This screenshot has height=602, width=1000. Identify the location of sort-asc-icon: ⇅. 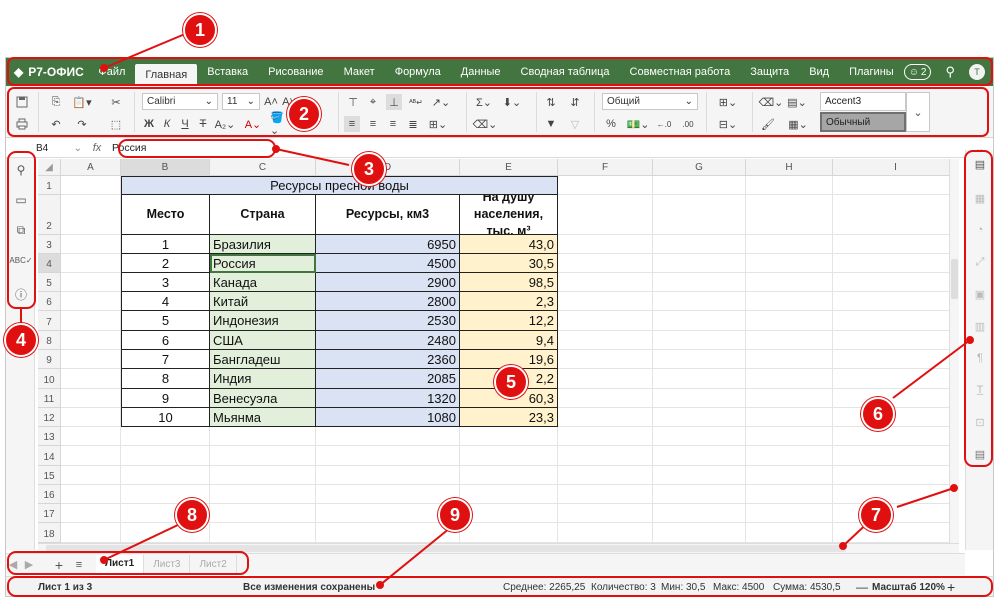
(551, 102).